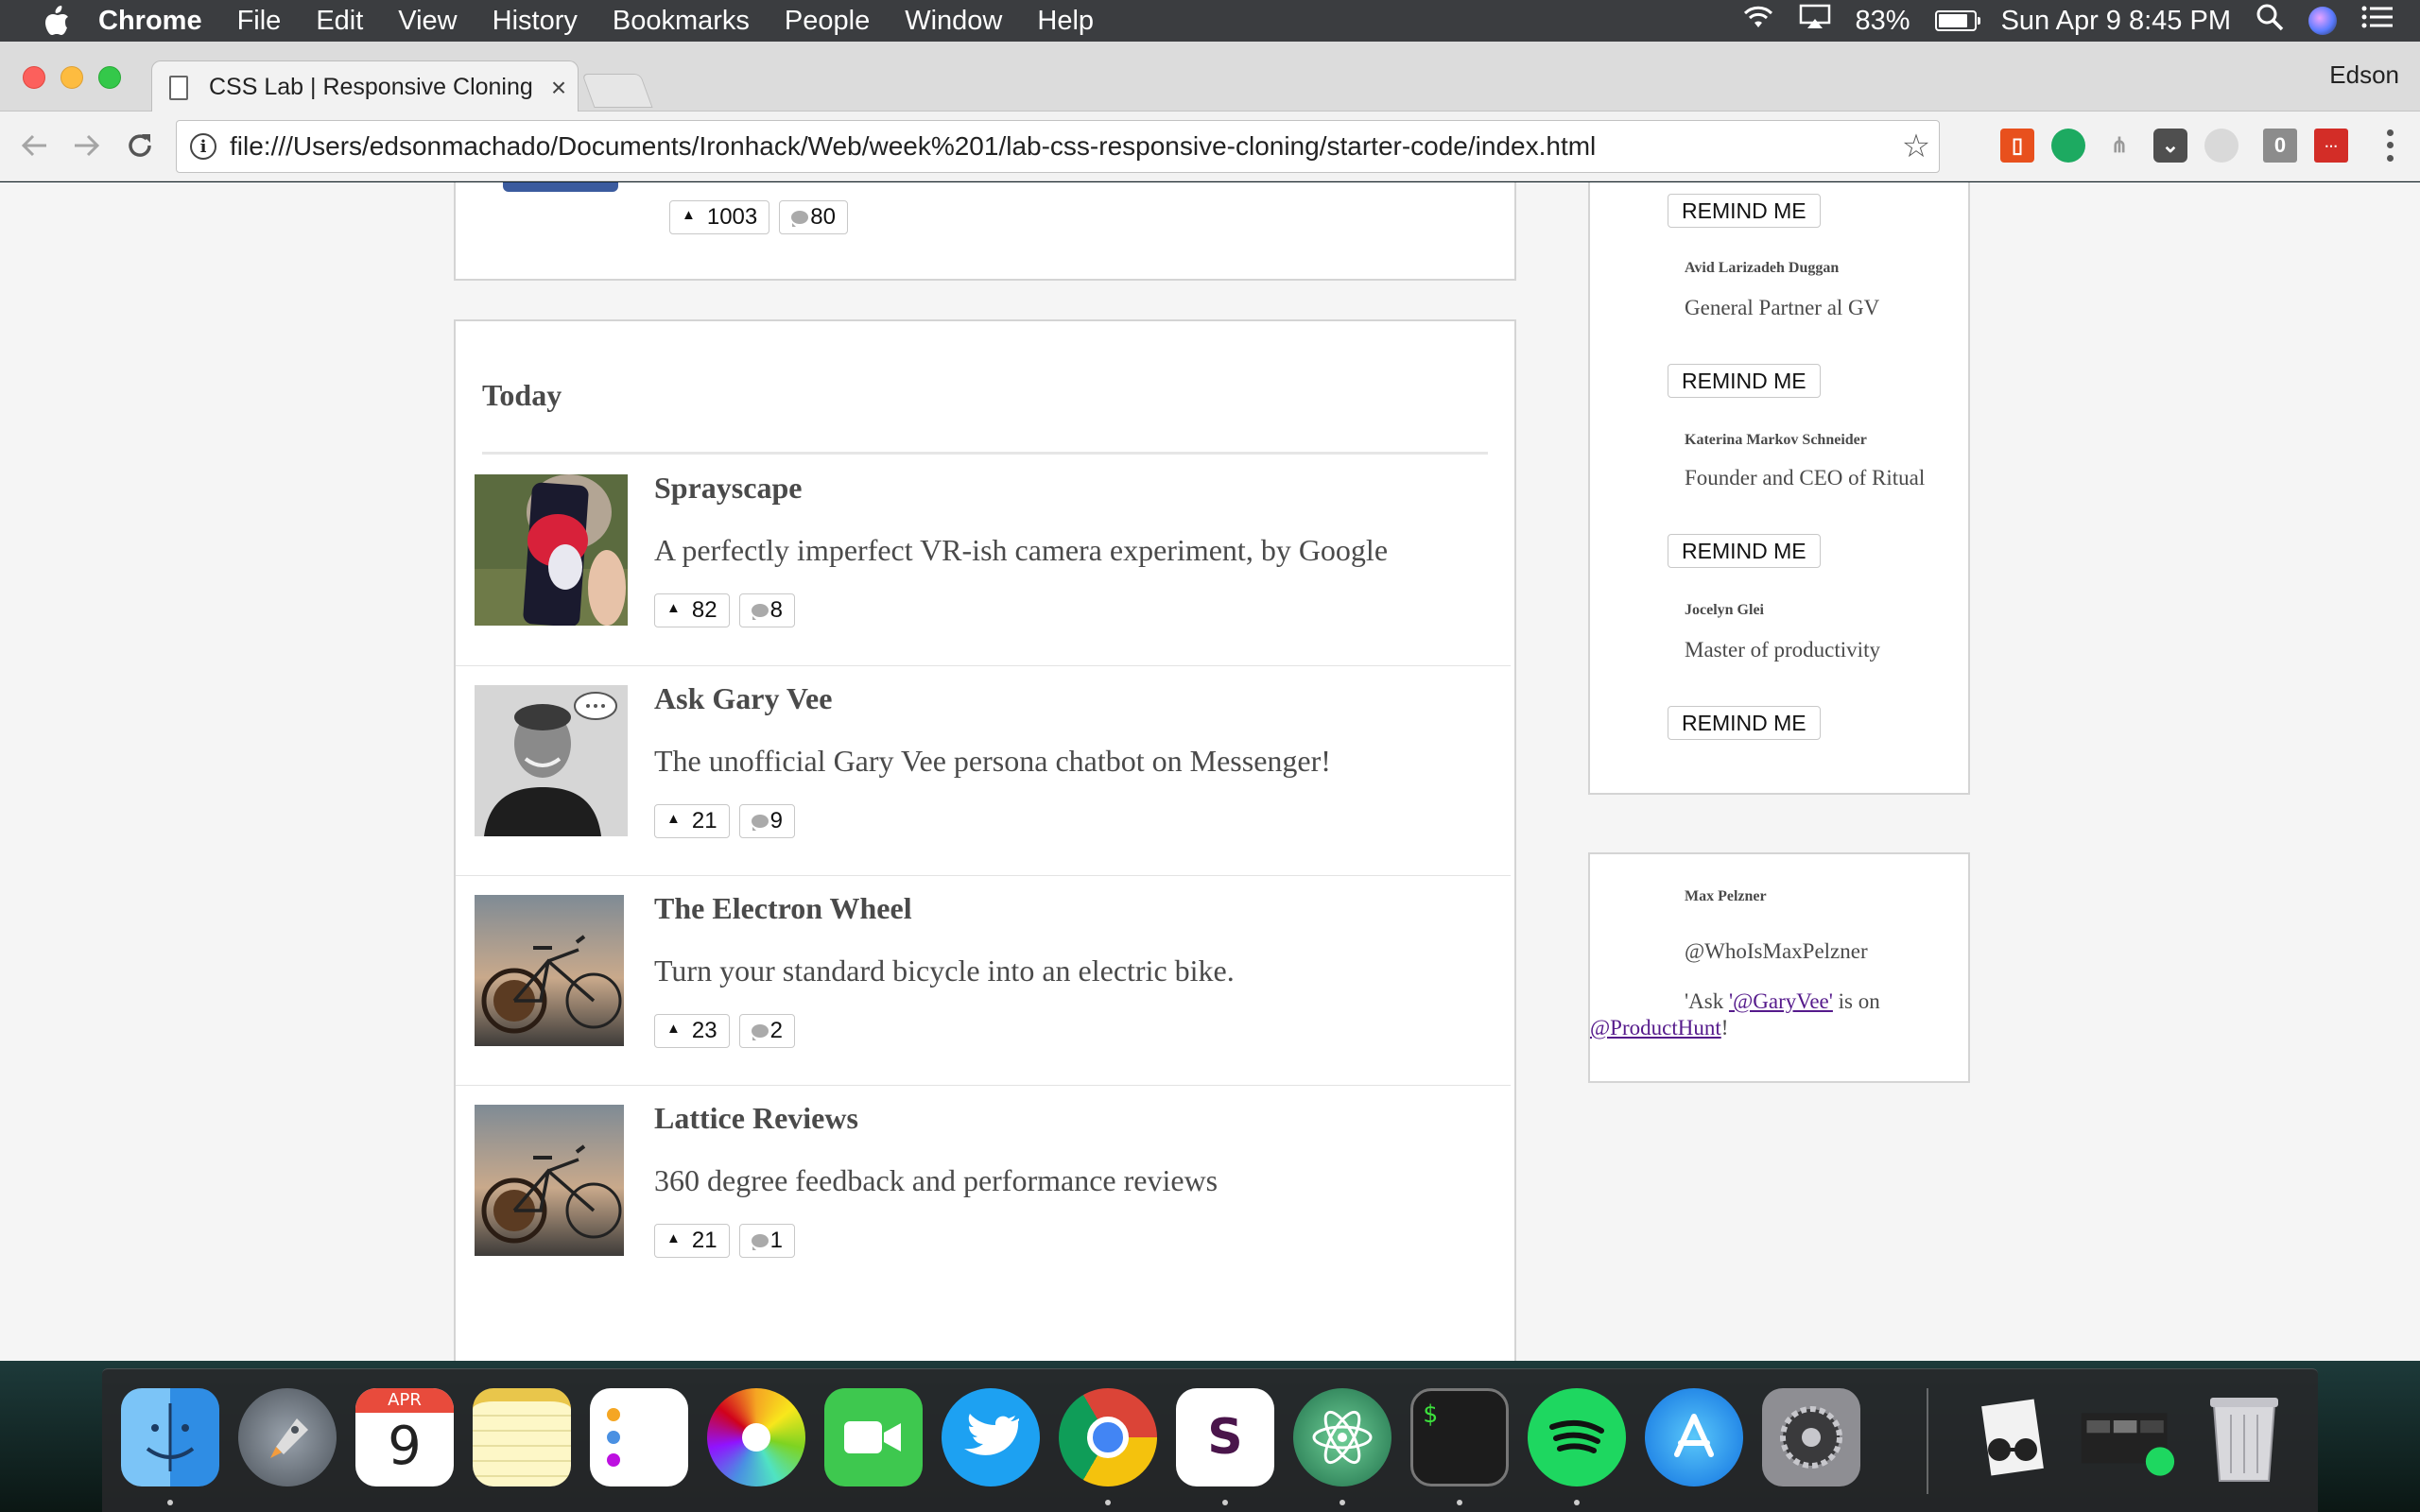 Image resolution: width=2420 pixels, height=1512 pixels. I want to click on comments-button: 80, so click(813, 217).